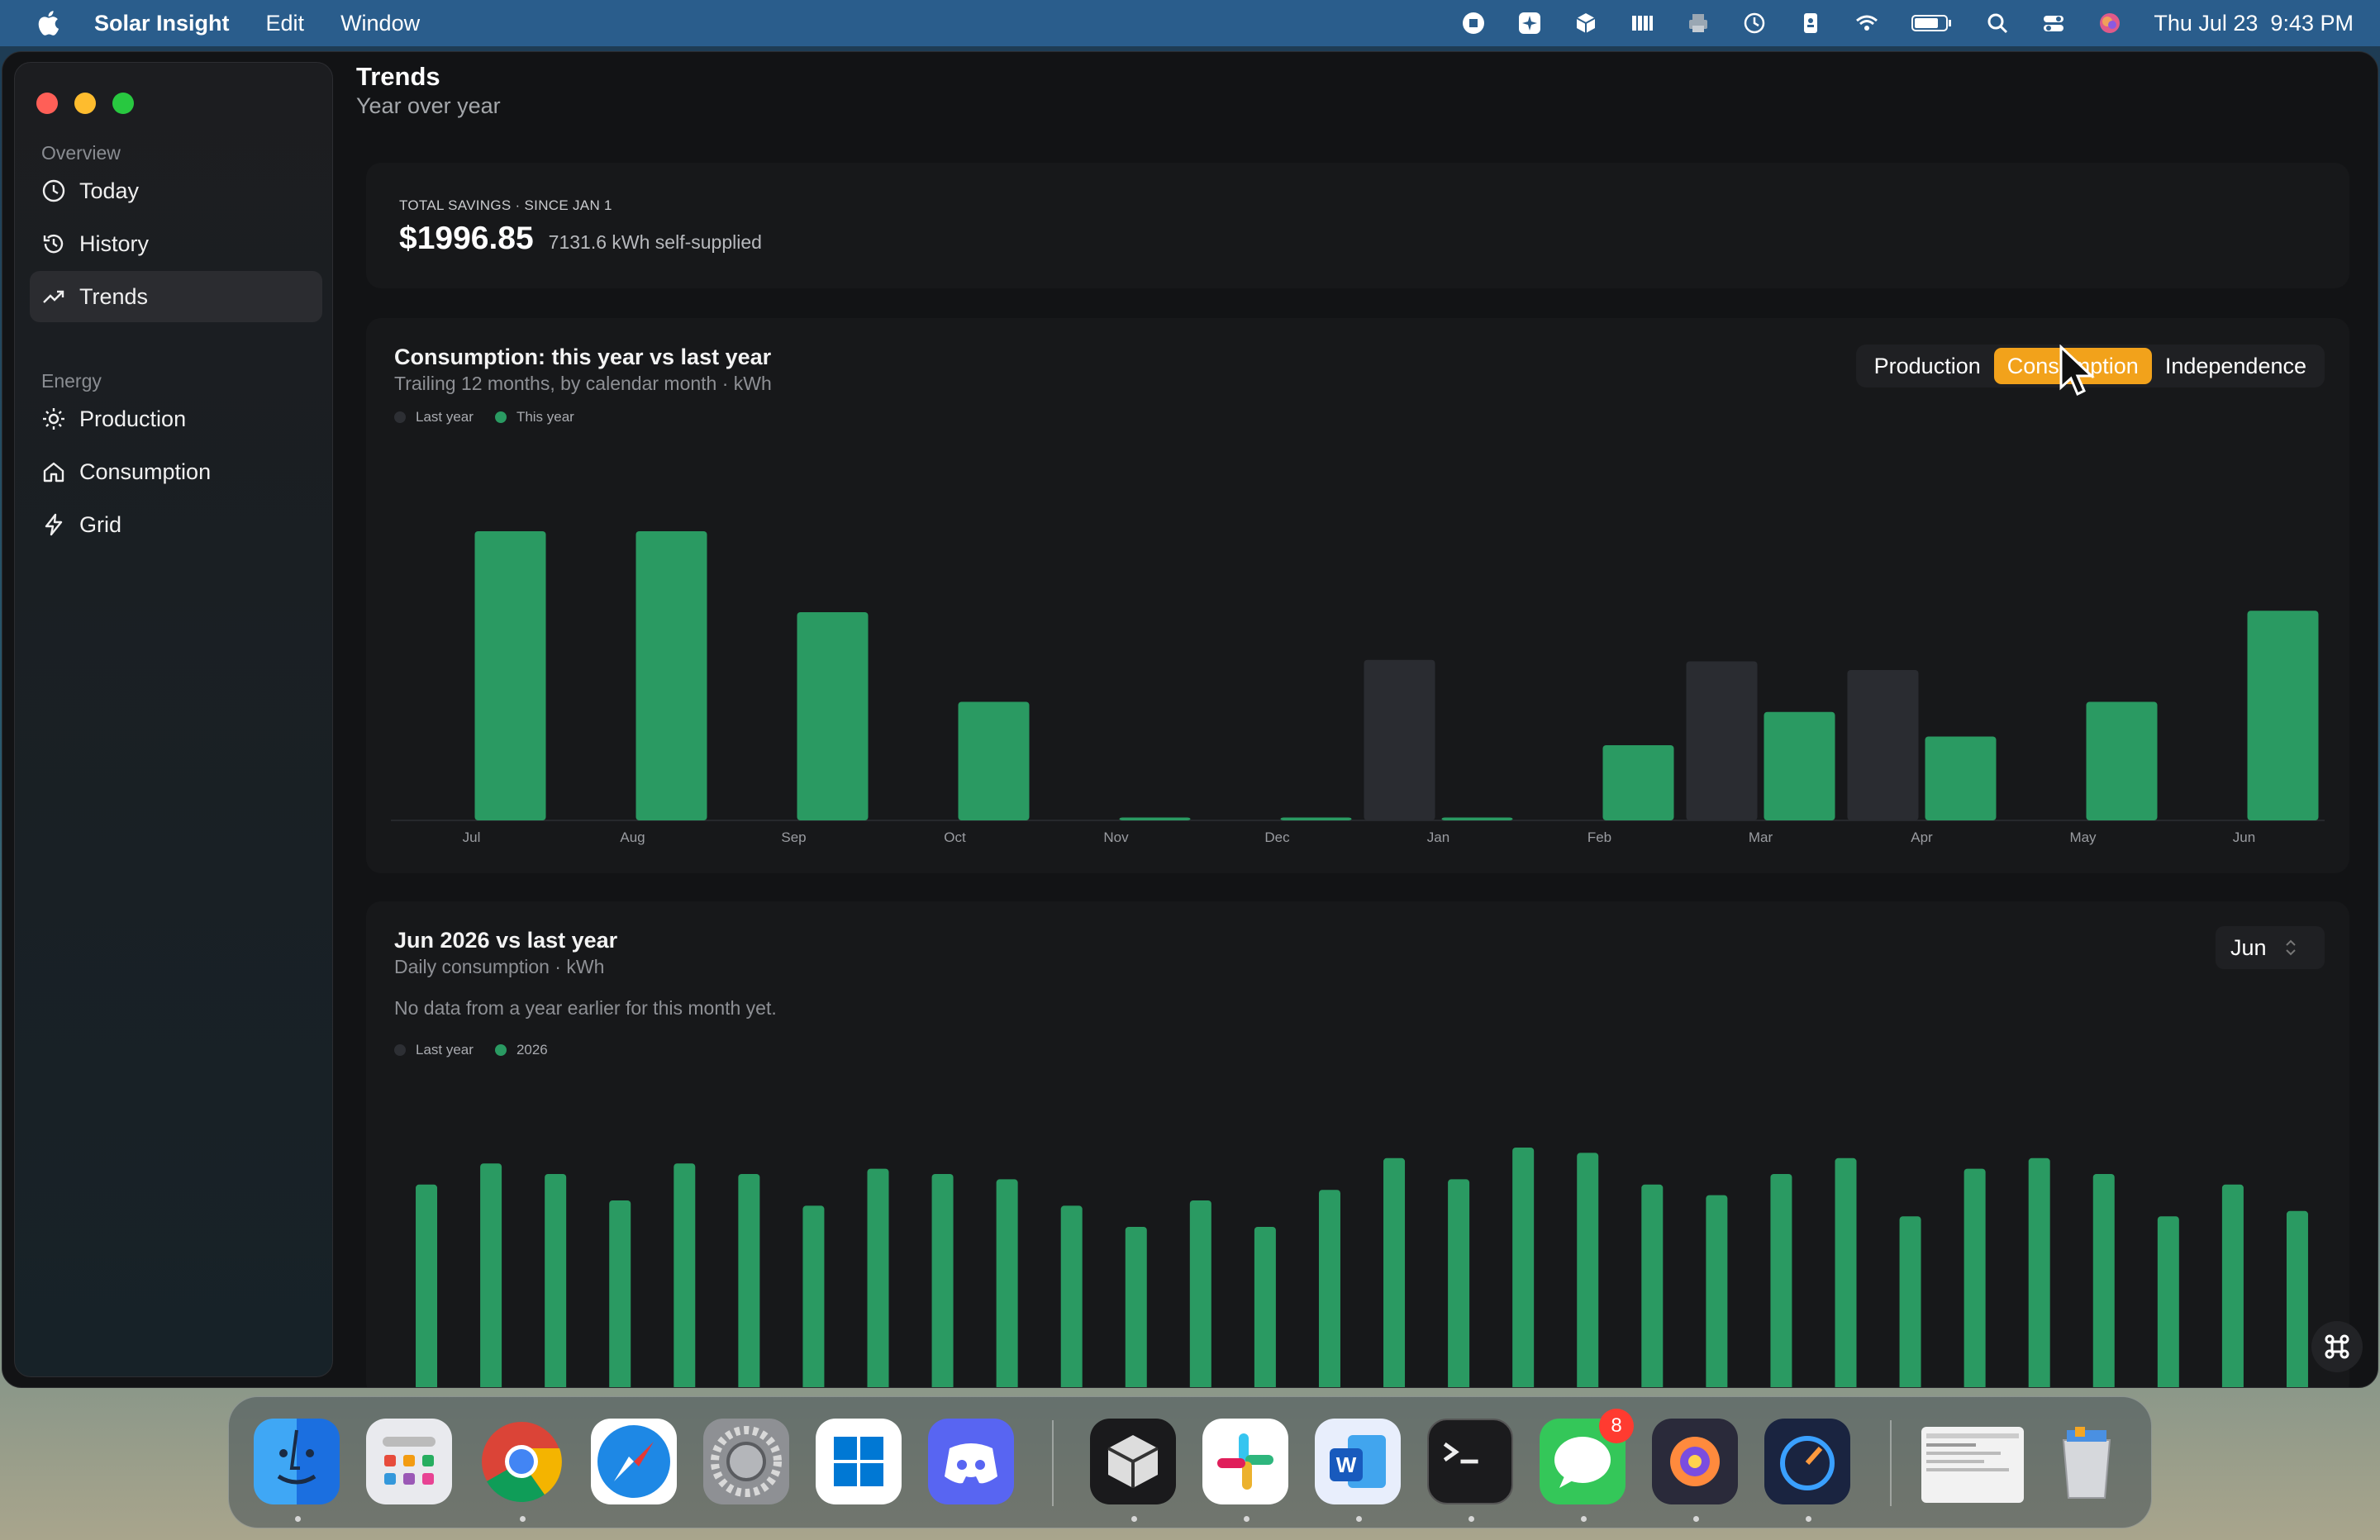 The height and width of the screenshot is (1540, 2380). What do you see at coordinates (1616, 1426) in the screenshot?
I see `messages-badge: 8` at bounding box center [1616, 1426].